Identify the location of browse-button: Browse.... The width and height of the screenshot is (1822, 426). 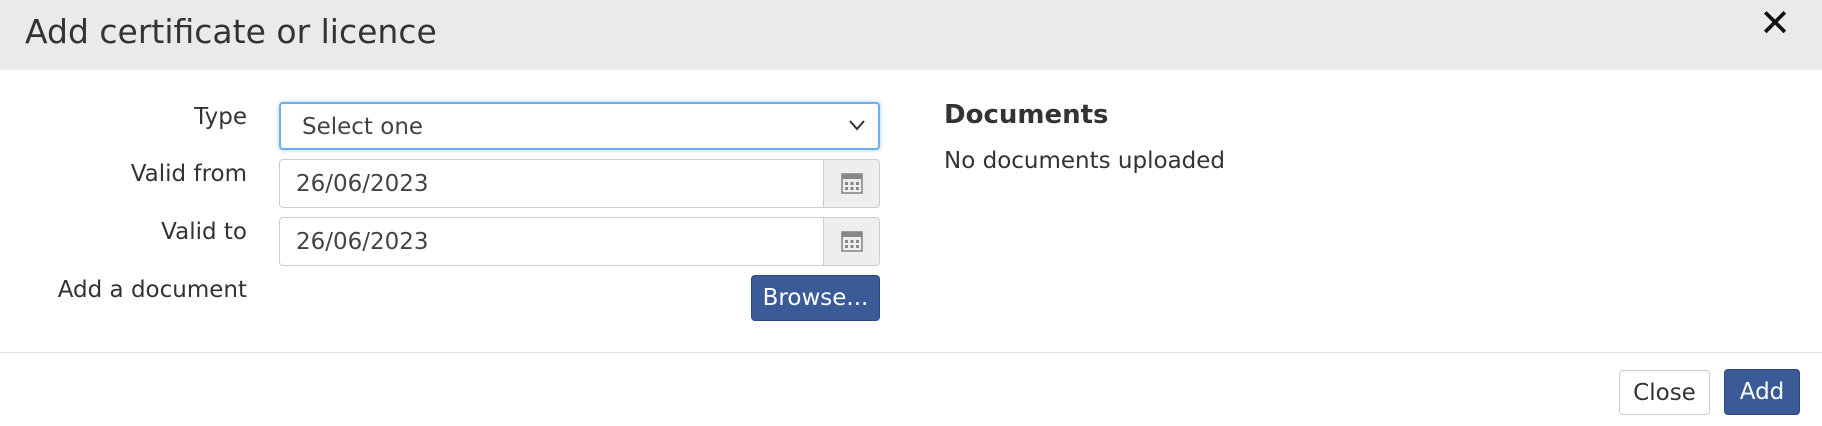
(815, 298).